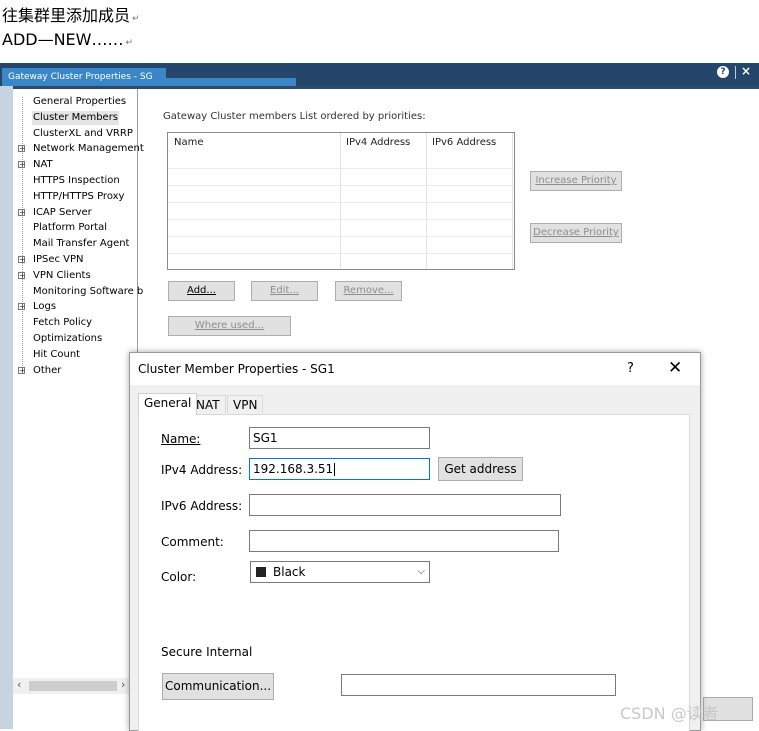 This screenshot has height=731, width=759. I want to click on tree-item-label: Cluster Members, so click(76, 117).